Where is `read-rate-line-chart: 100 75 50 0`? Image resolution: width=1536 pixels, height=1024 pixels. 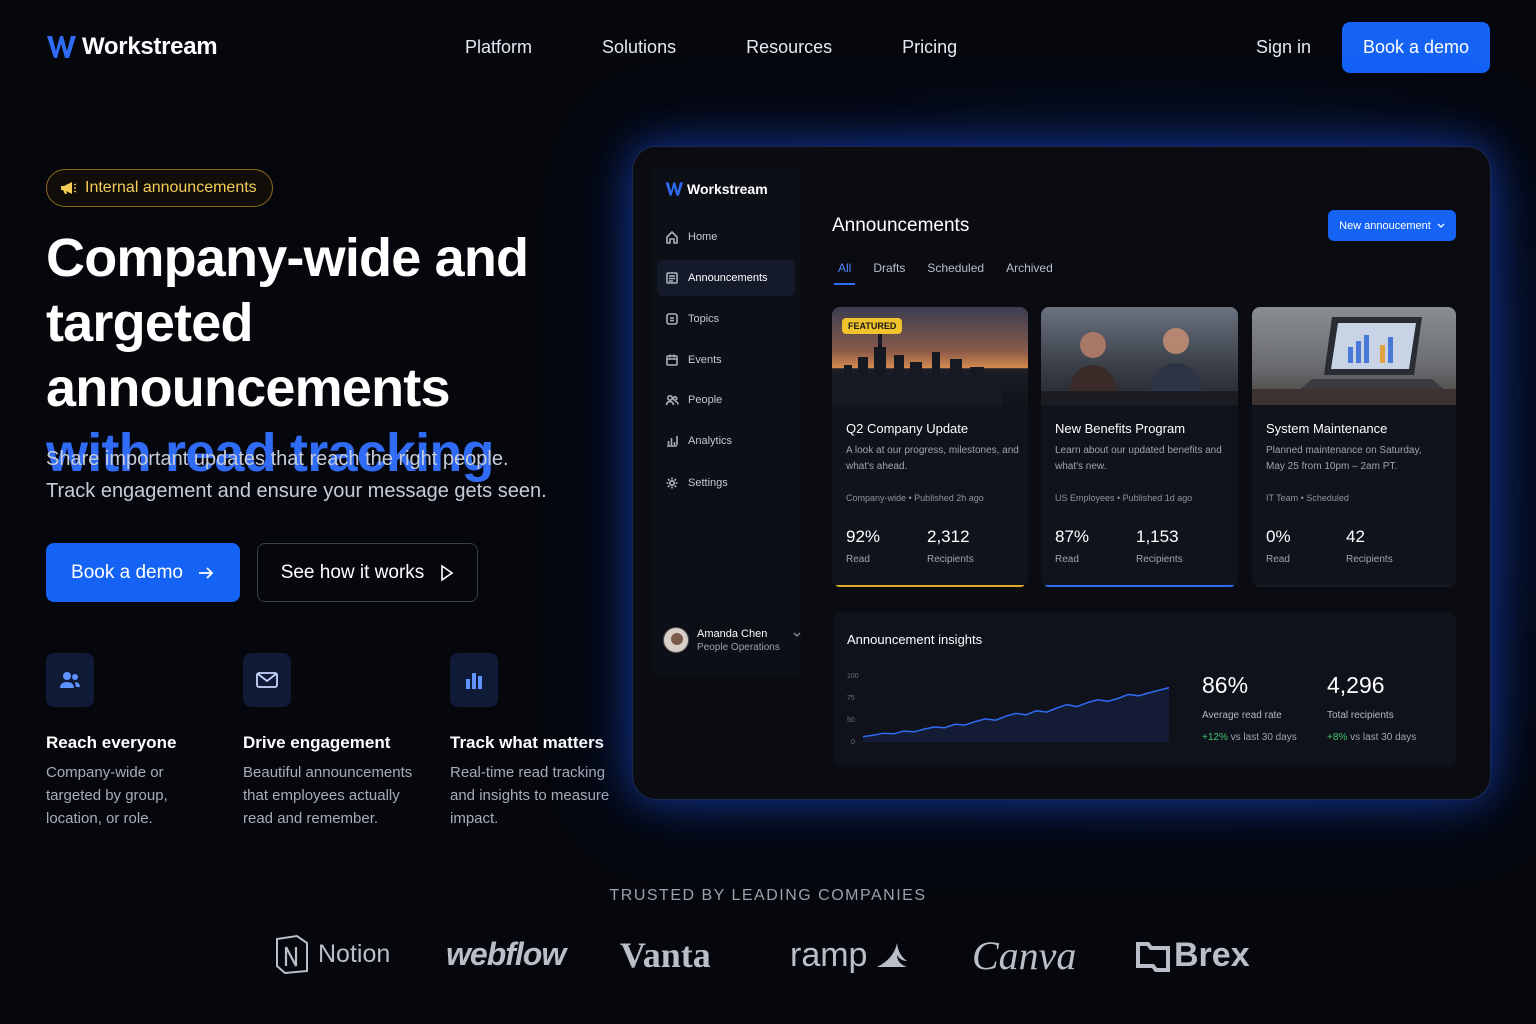 read-rate-line-chart: 100 75 50 0 is located at coordinates (1008, 709).